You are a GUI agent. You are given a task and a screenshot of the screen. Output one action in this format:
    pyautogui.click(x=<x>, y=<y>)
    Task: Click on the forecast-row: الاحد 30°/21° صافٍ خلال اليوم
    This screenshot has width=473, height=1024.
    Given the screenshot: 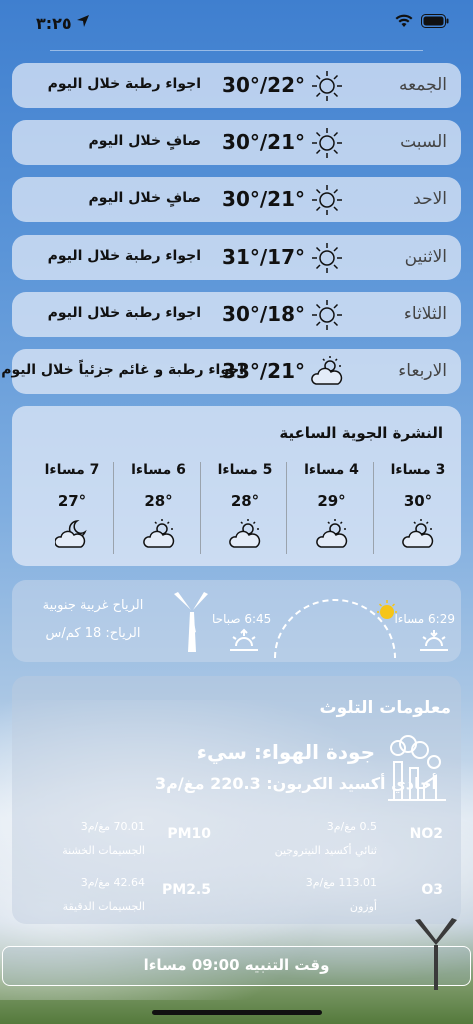 What is the action you would take?
    pyautogui.click(x=236, y=200)
    